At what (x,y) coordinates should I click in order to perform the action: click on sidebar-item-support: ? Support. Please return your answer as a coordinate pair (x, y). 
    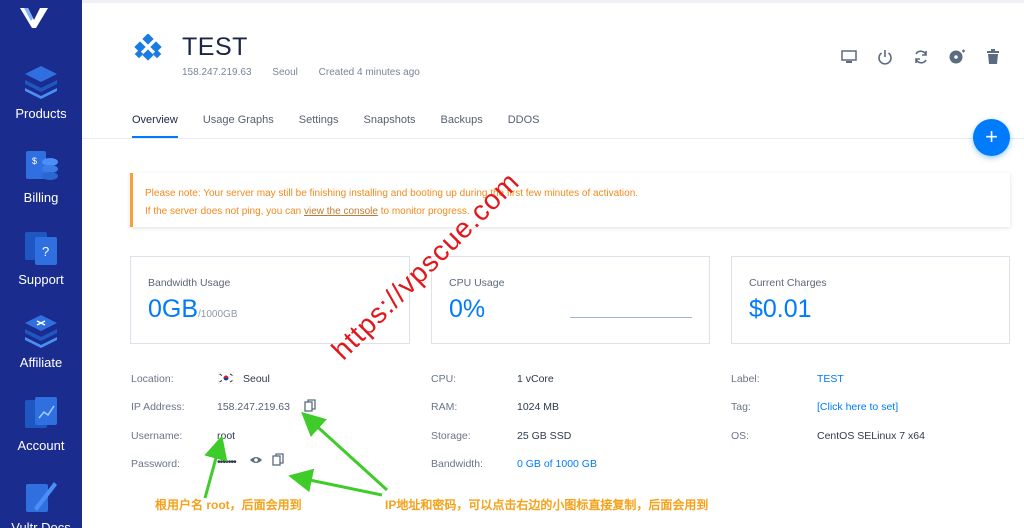
    Looking at the image, I should click on (41, 258).